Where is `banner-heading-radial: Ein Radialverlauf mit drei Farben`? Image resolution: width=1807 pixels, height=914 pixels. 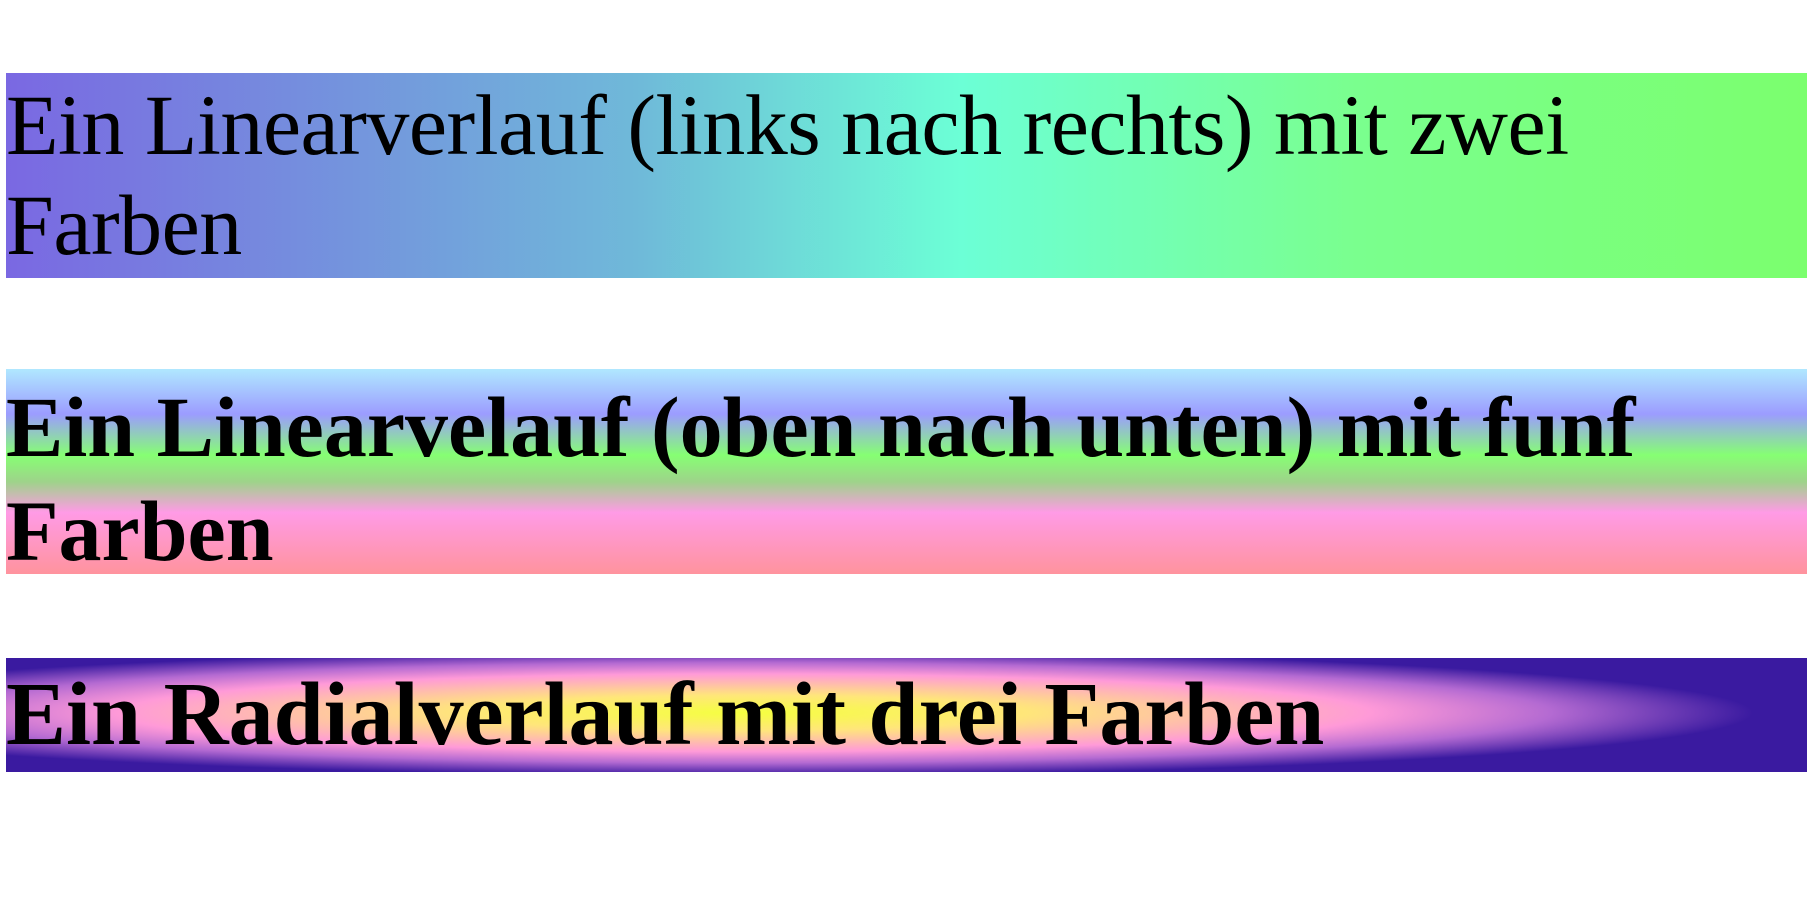
banner-heading-radial: Ein Radialverlauf mit drei Farben is located at coordinates (665, 714).